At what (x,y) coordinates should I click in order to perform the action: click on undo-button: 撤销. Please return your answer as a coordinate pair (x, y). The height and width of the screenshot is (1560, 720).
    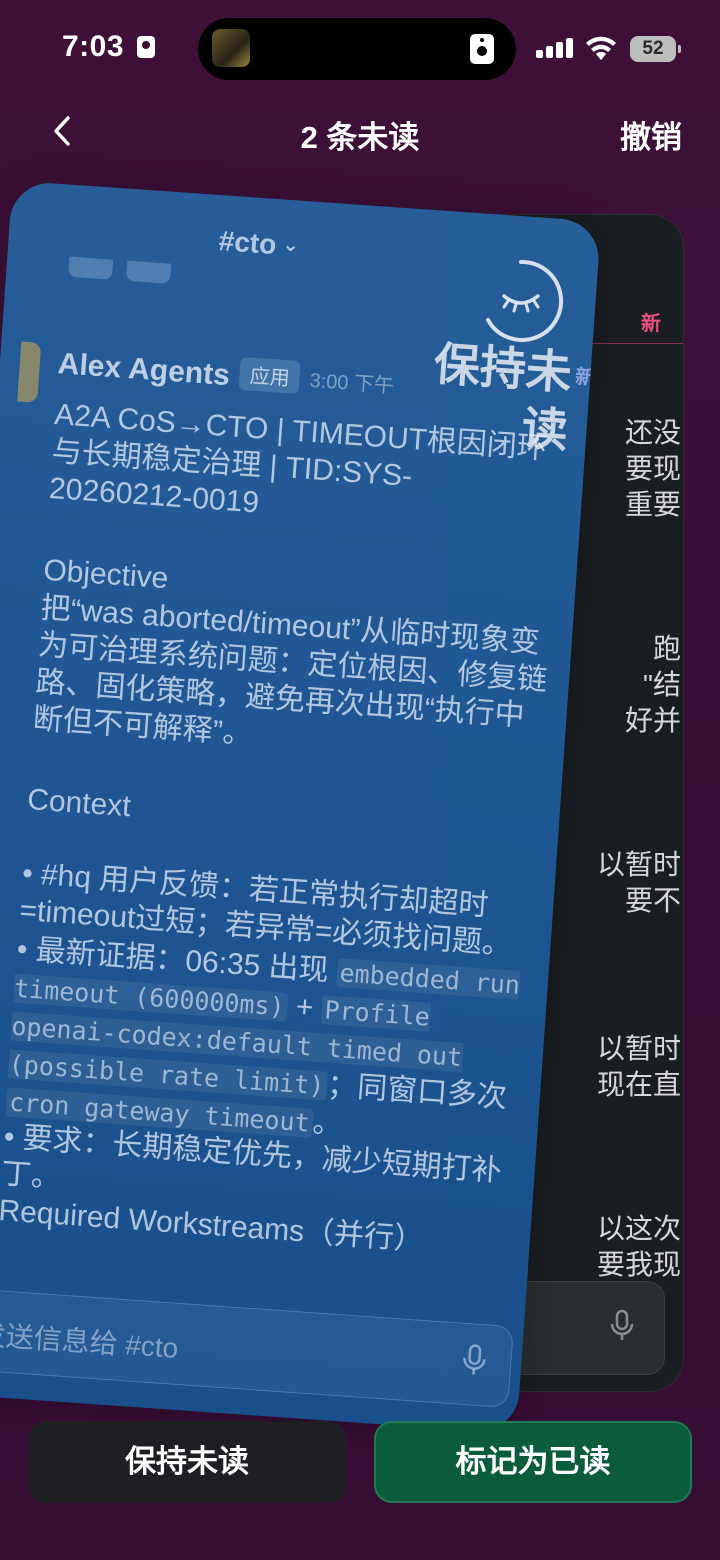
    Looking at the image, I should click on (651, 134).